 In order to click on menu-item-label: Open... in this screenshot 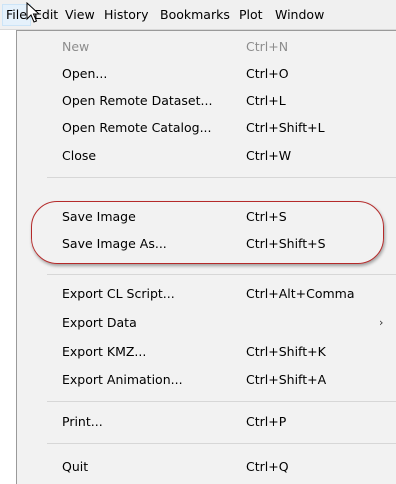, I will do `click(85, 73)`.